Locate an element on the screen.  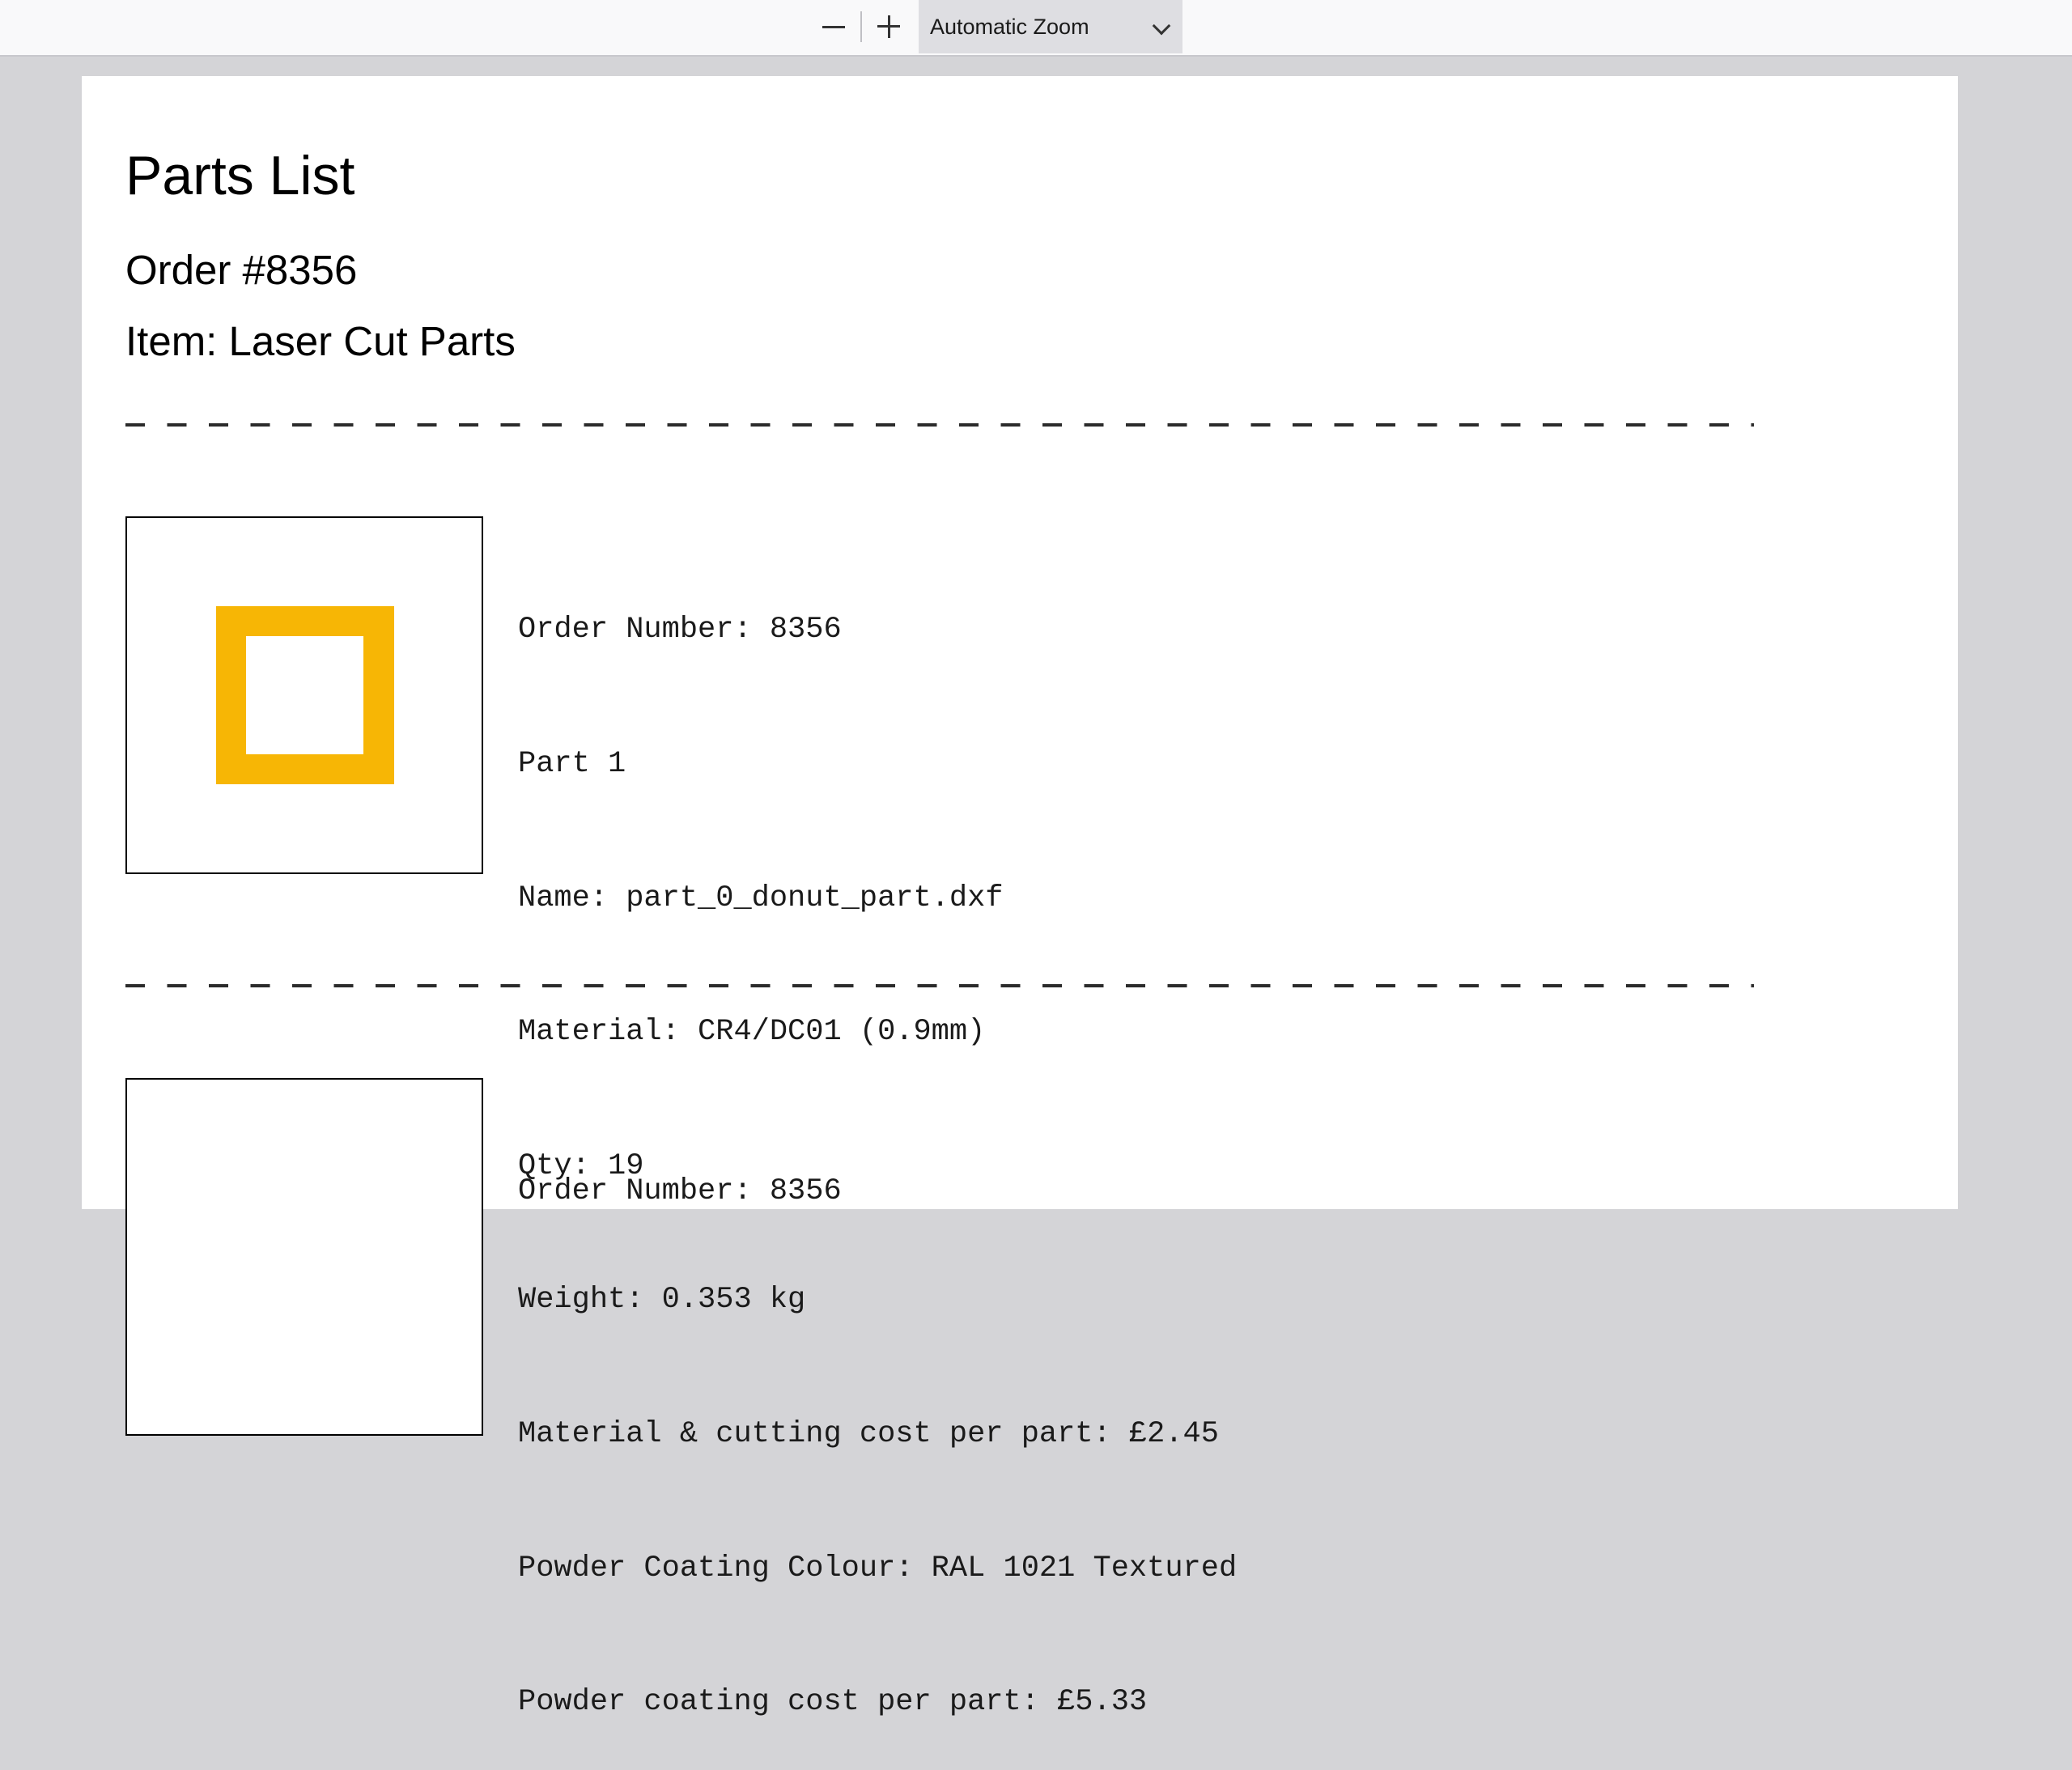
powder-coating-colour-line: Powder Coating Colour: RAL 1021 Textured is located at coordinates (878, 1568).